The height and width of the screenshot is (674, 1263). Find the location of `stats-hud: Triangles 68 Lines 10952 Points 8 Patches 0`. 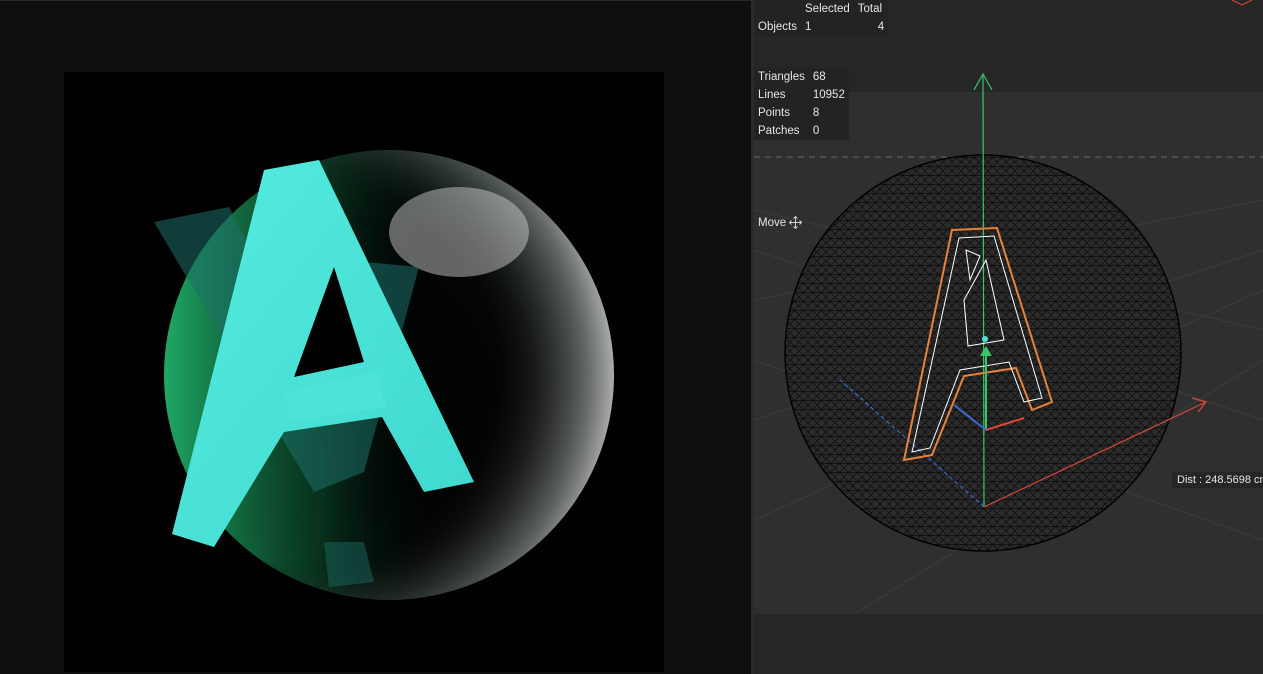

stats-hud: Triangles 68 Lines 10952 Points 8 Patches 0 is located at coordinates (801, 104).